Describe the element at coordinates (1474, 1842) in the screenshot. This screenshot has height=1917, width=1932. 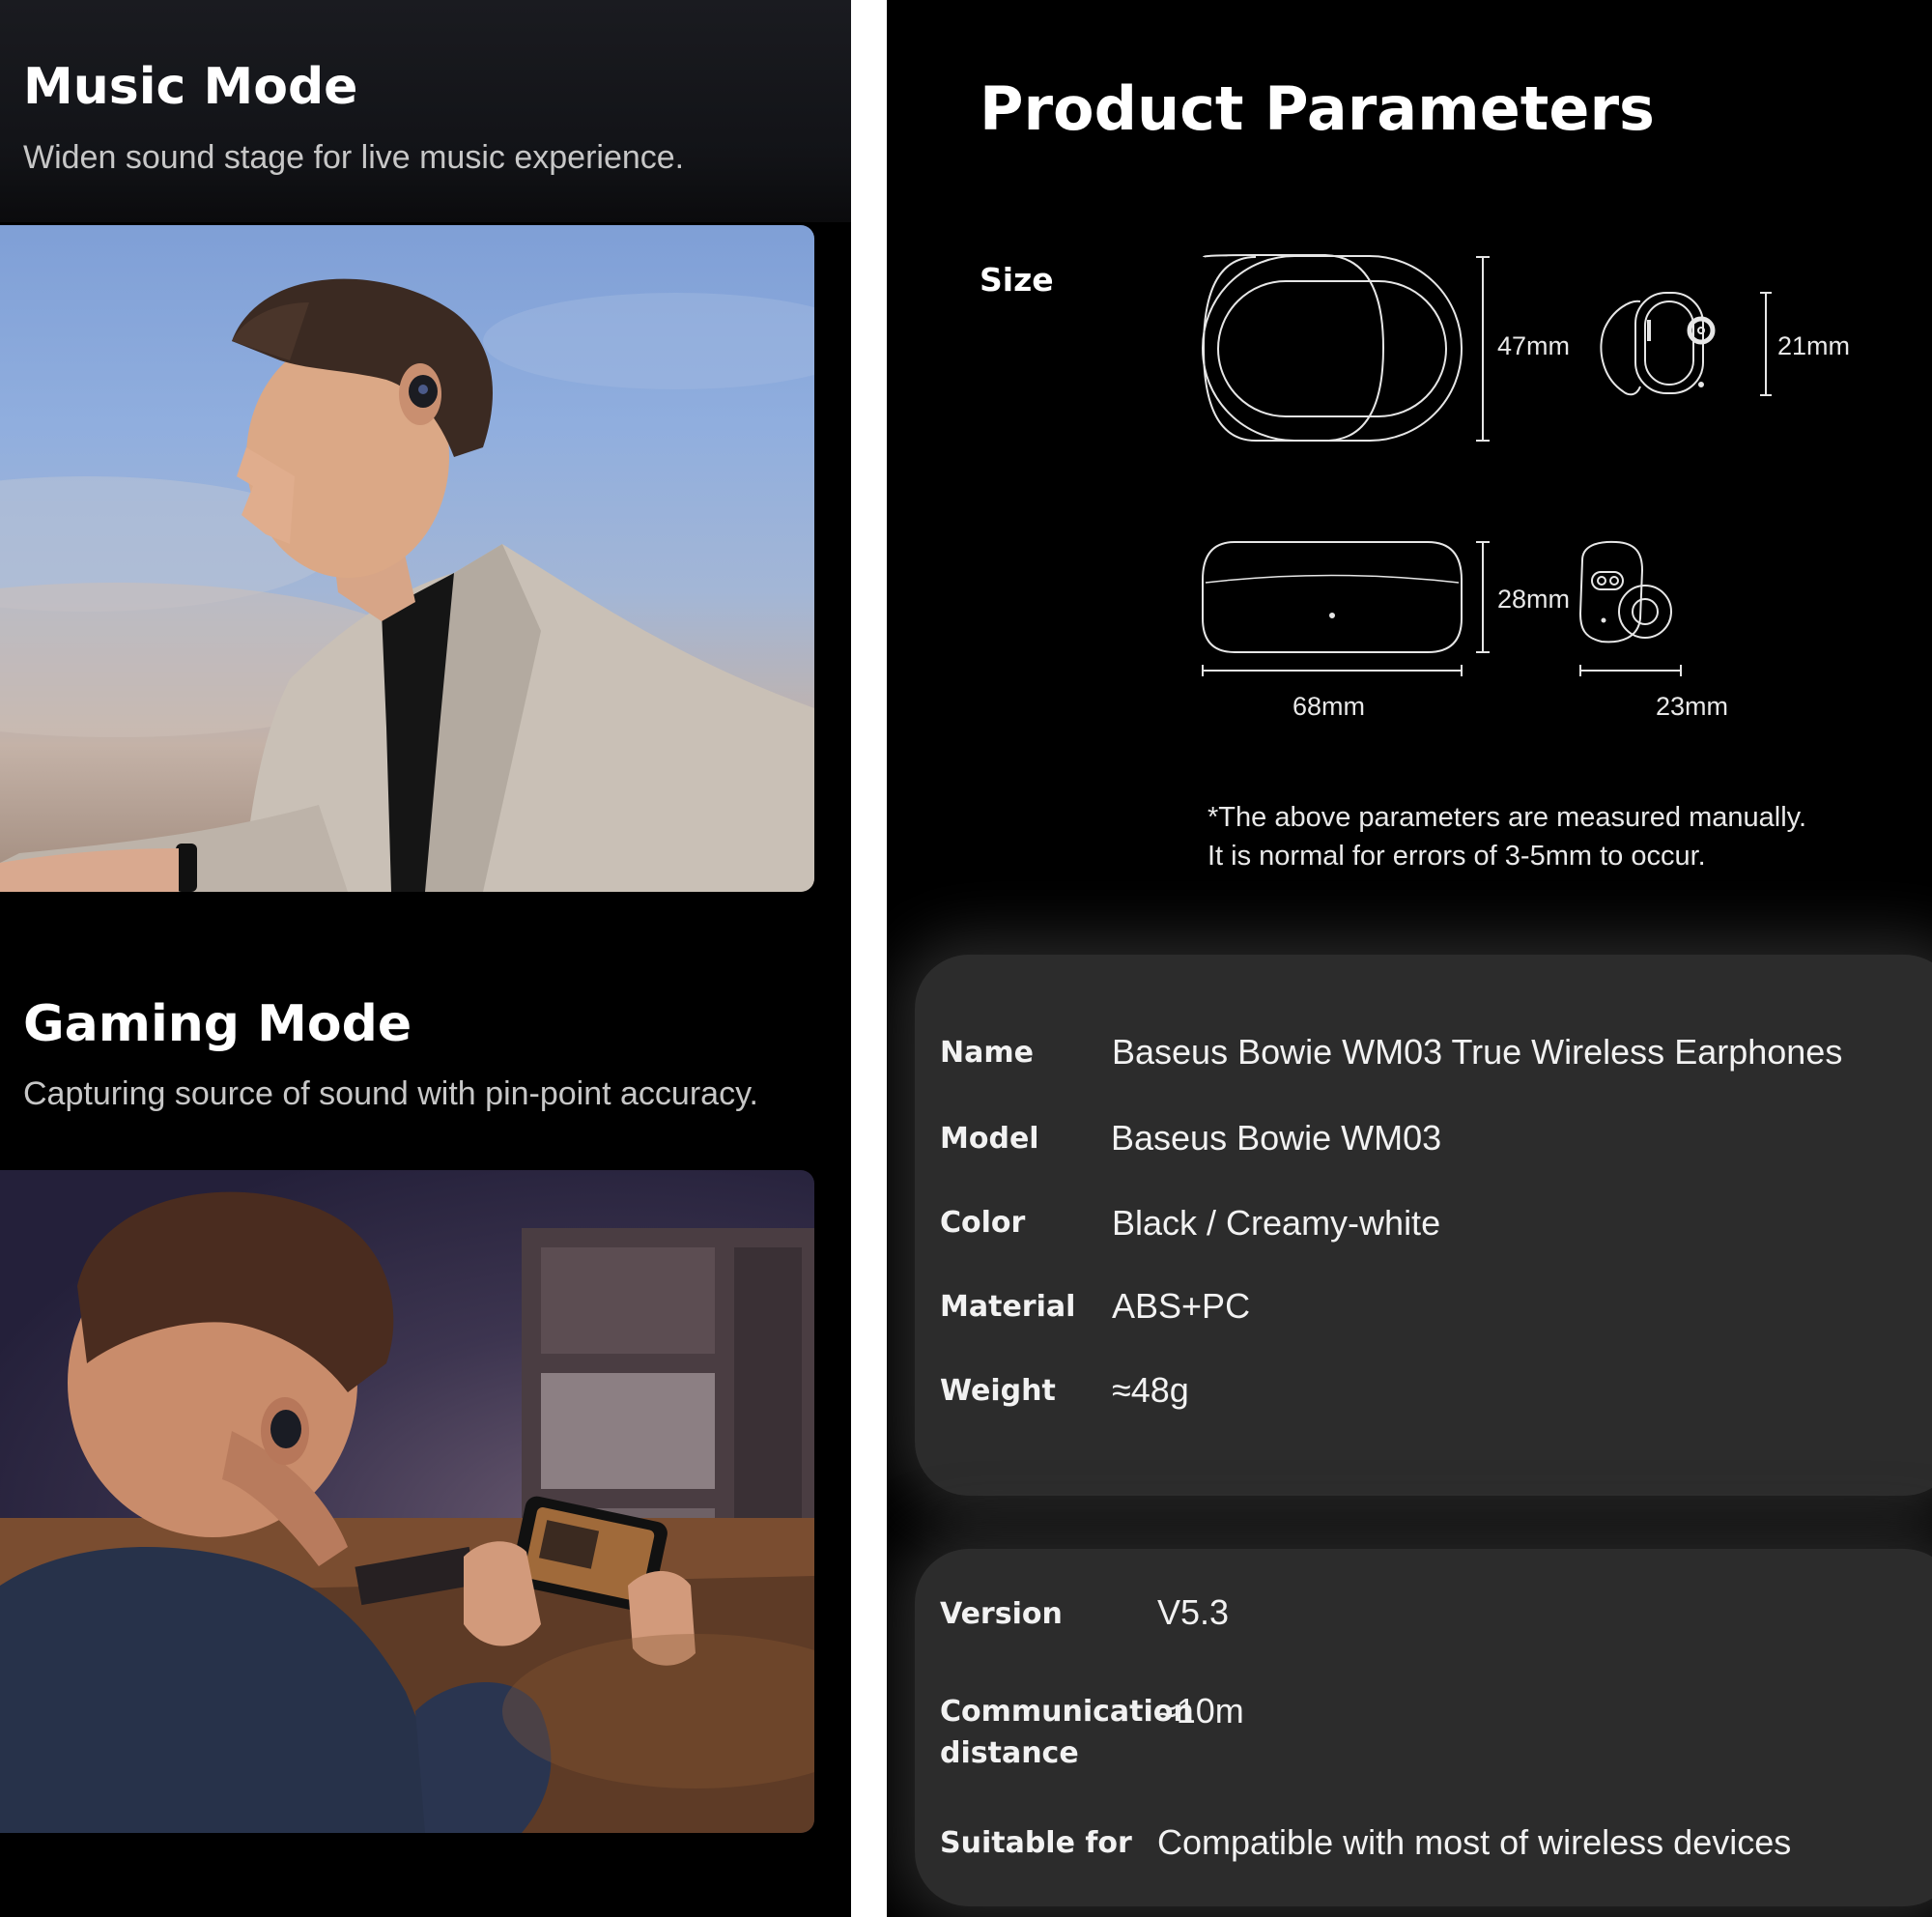
I see `spec-value-suitable-for: Compatible with most of wireless devices` at that location.